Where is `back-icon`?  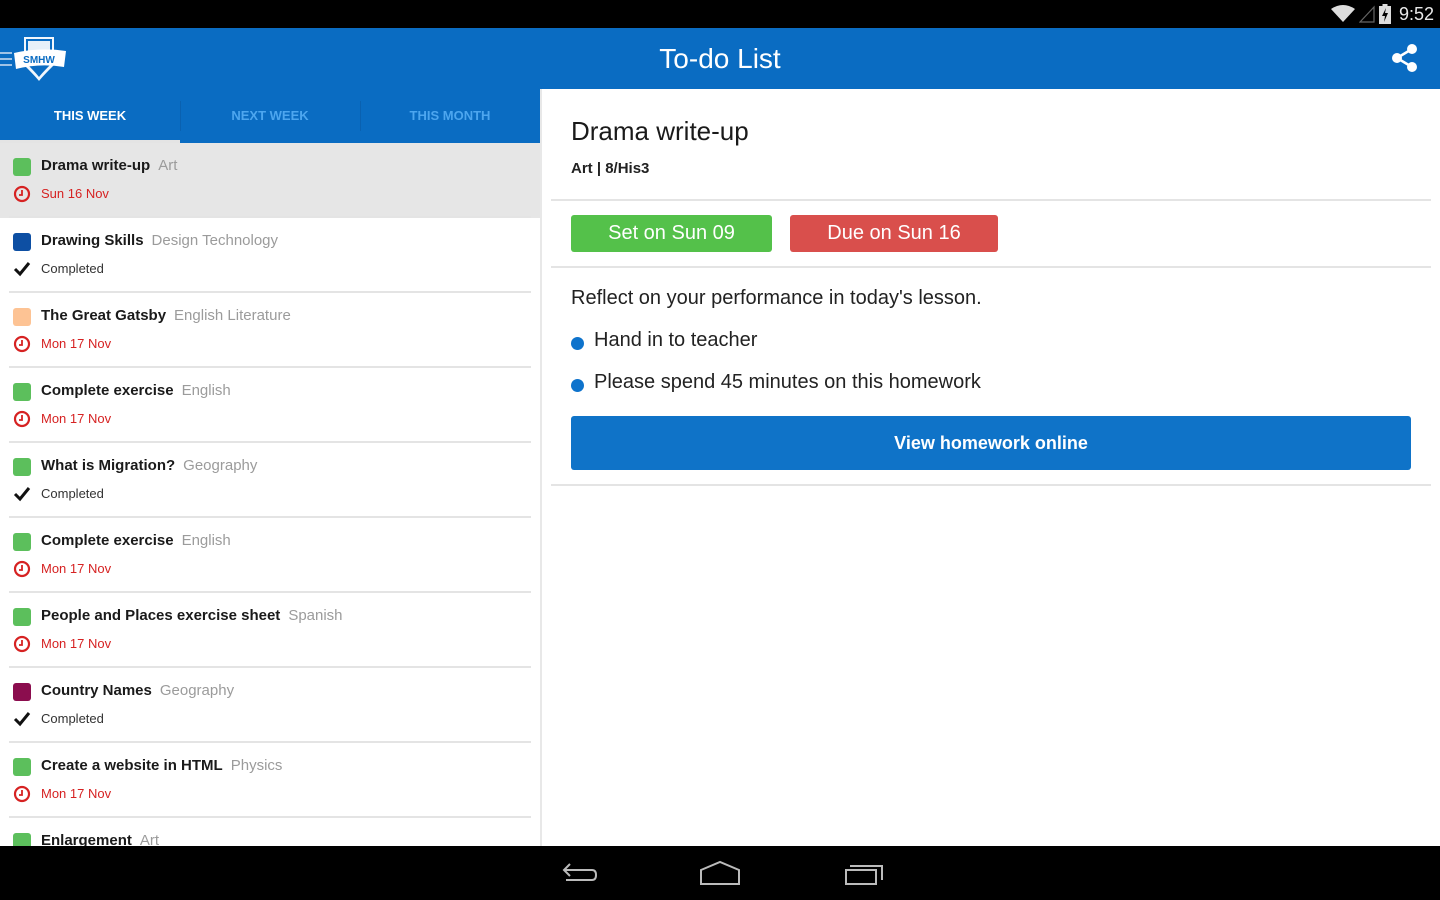 back-icon is located at coordinates (576, 873).